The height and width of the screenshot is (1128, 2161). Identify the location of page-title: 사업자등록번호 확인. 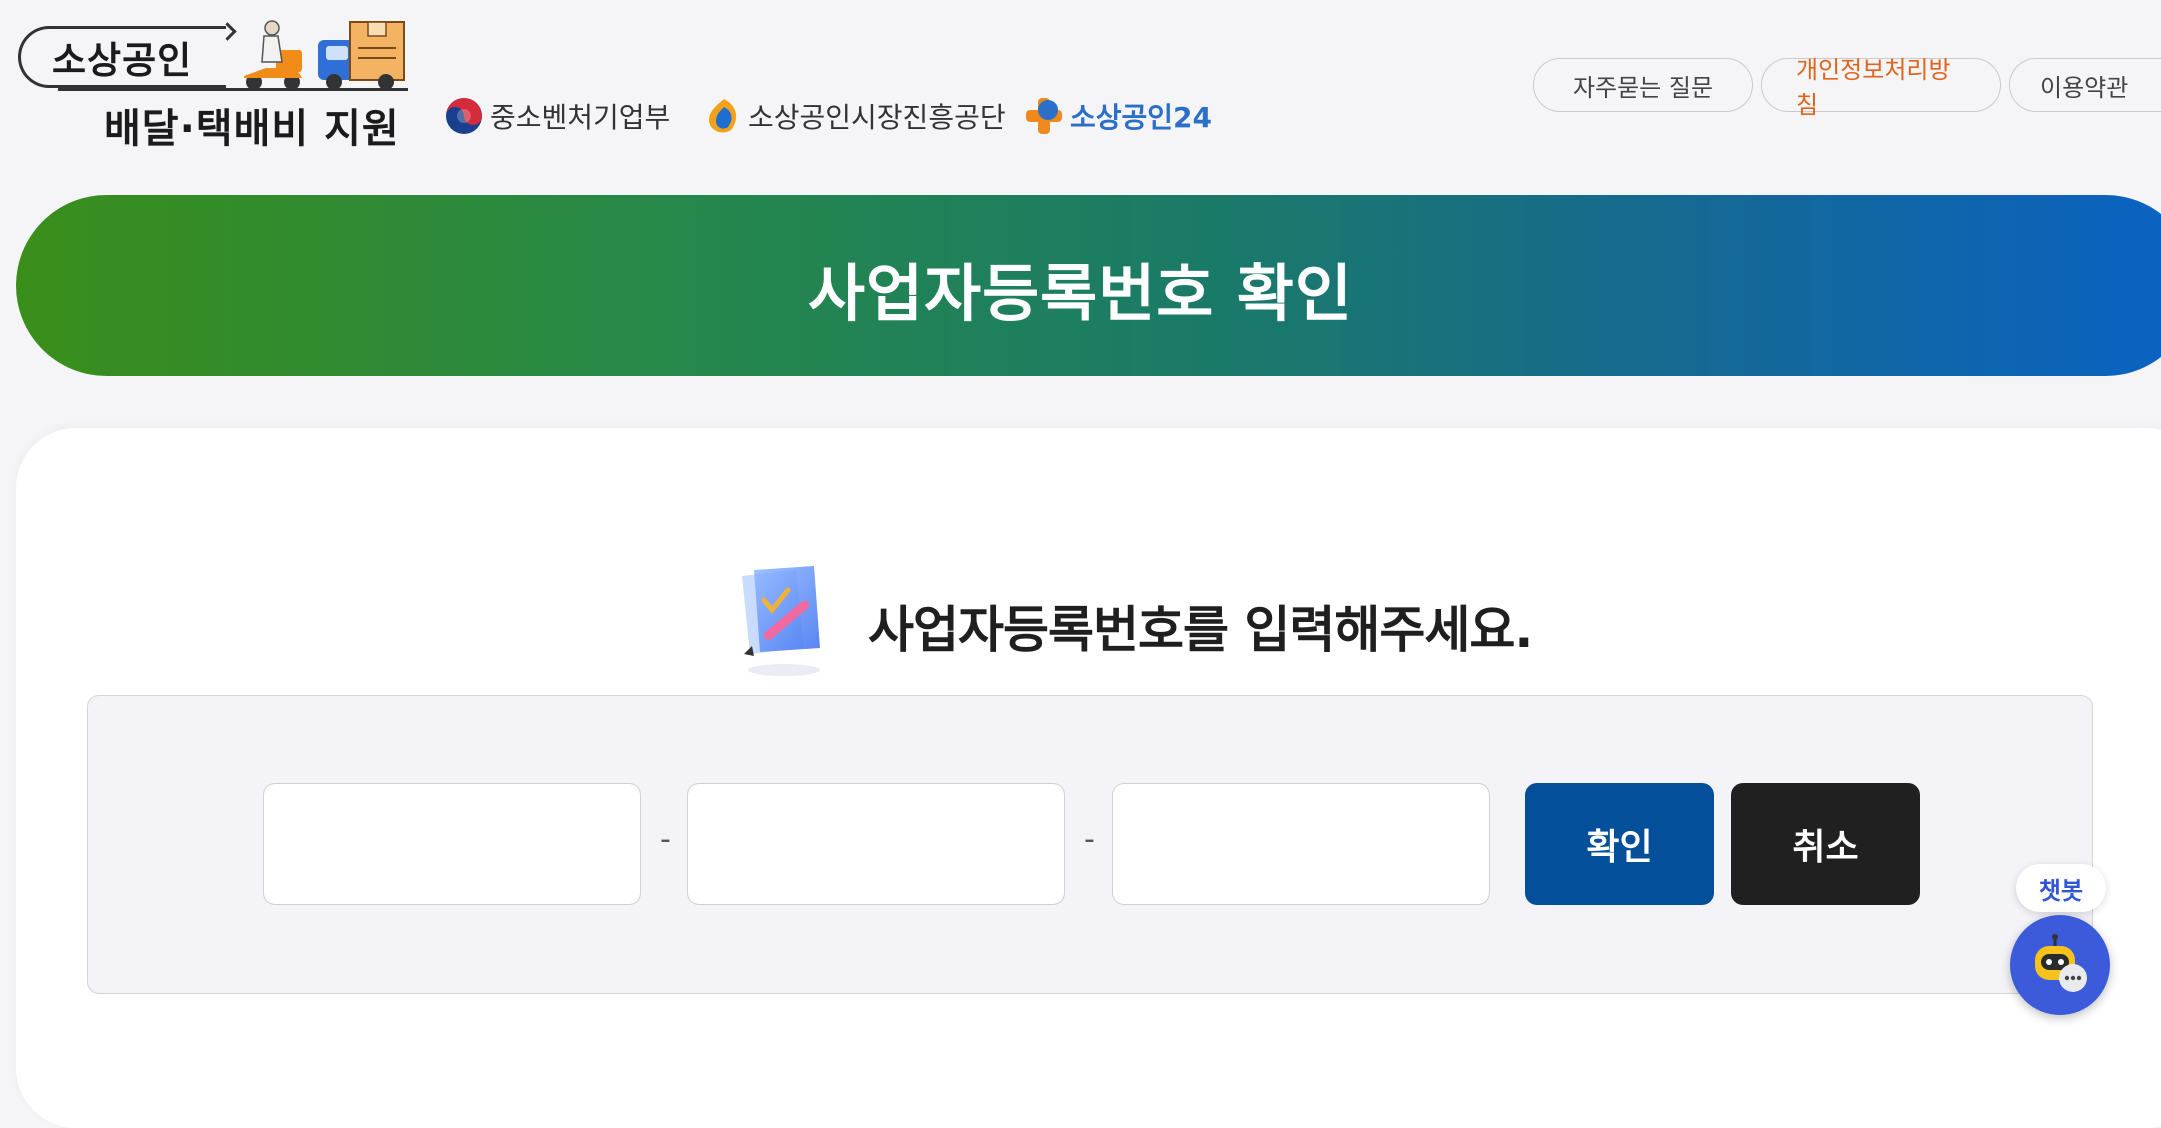
(1080, 293).